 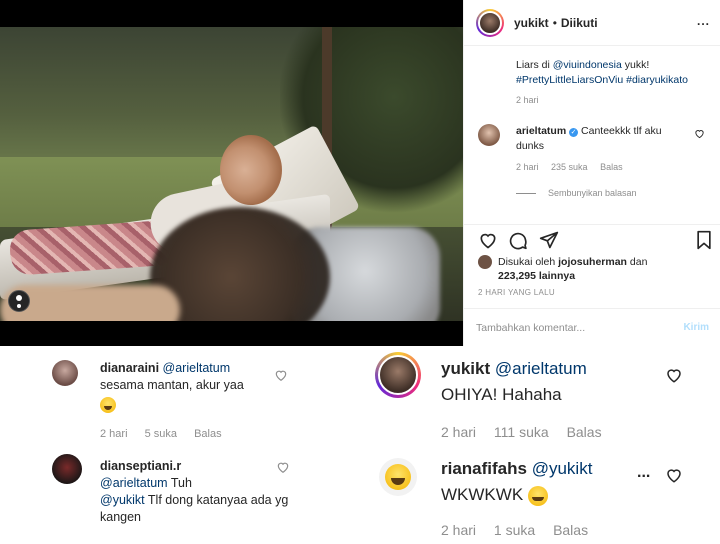 What do you see at coordinates (592, 262) in the screenshot?
I see `liker-username: jojosuherman` at bounding box center [592, 262].